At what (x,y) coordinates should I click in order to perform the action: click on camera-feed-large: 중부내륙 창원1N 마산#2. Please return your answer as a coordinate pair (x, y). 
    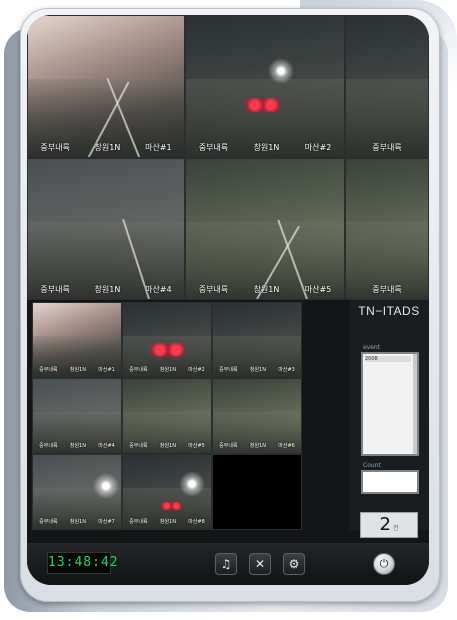
    Looking at the image, I should click on (265, 86).